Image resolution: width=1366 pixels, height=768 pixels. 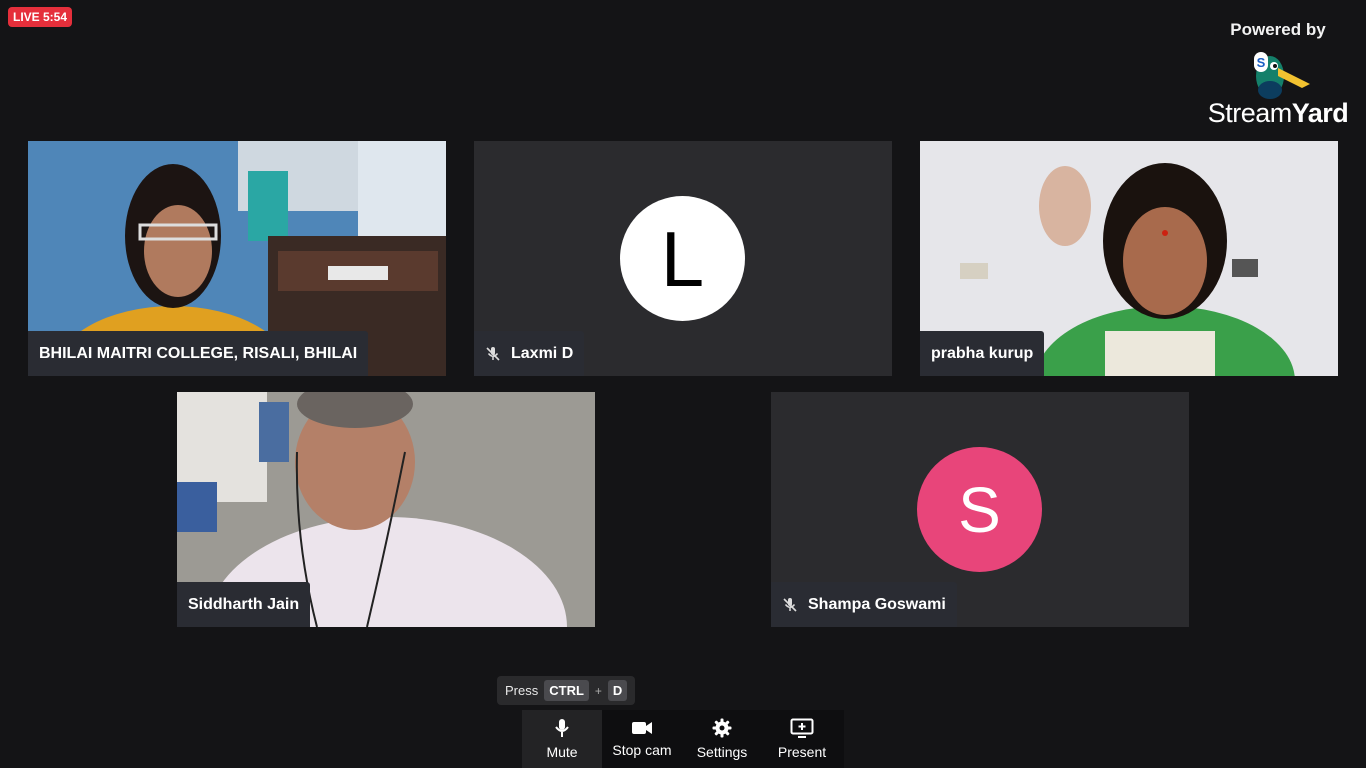 I want to click on stop-cam-button: Stop cam, so click(x=642, y=739).